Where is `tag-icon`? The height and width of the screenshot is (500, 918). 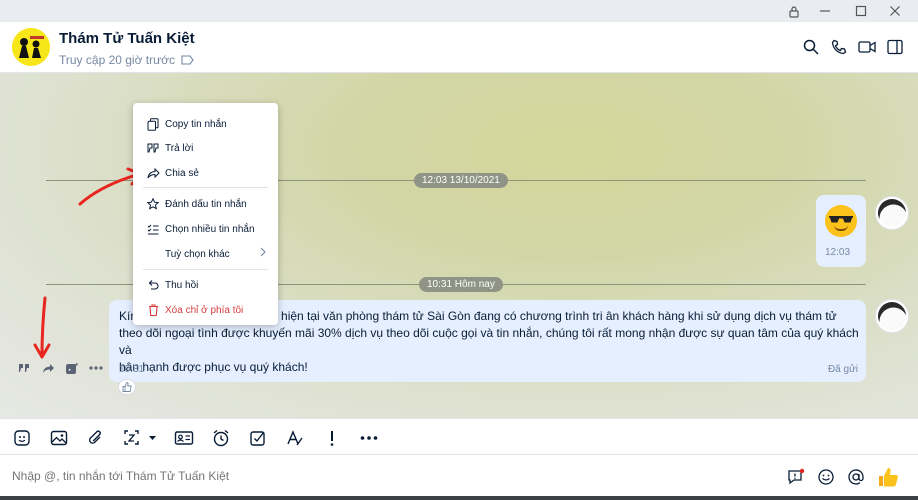
tag-icon is located at coordinates (187, 60).